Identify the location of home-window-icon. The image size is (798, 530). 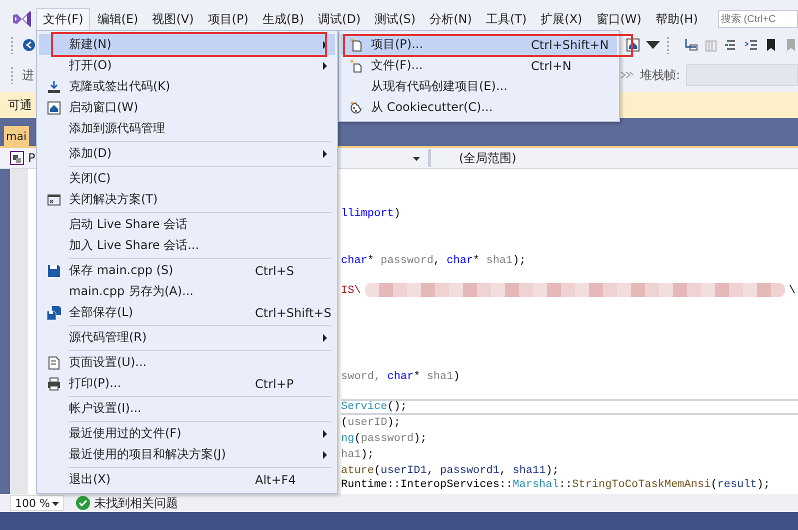
(54, 107).